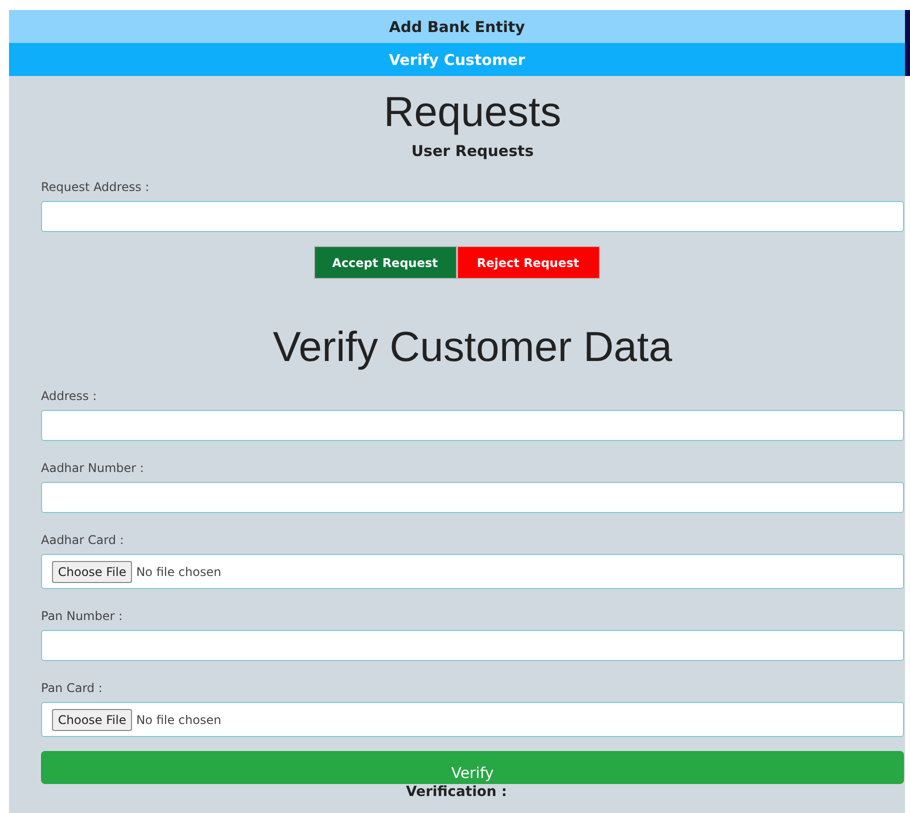 The height and width of the screenshot is (813, 910). Describe the element at coordinates (457, 26) in the screenshot. I see `nav-tab: Add Bank Entity` at that location.